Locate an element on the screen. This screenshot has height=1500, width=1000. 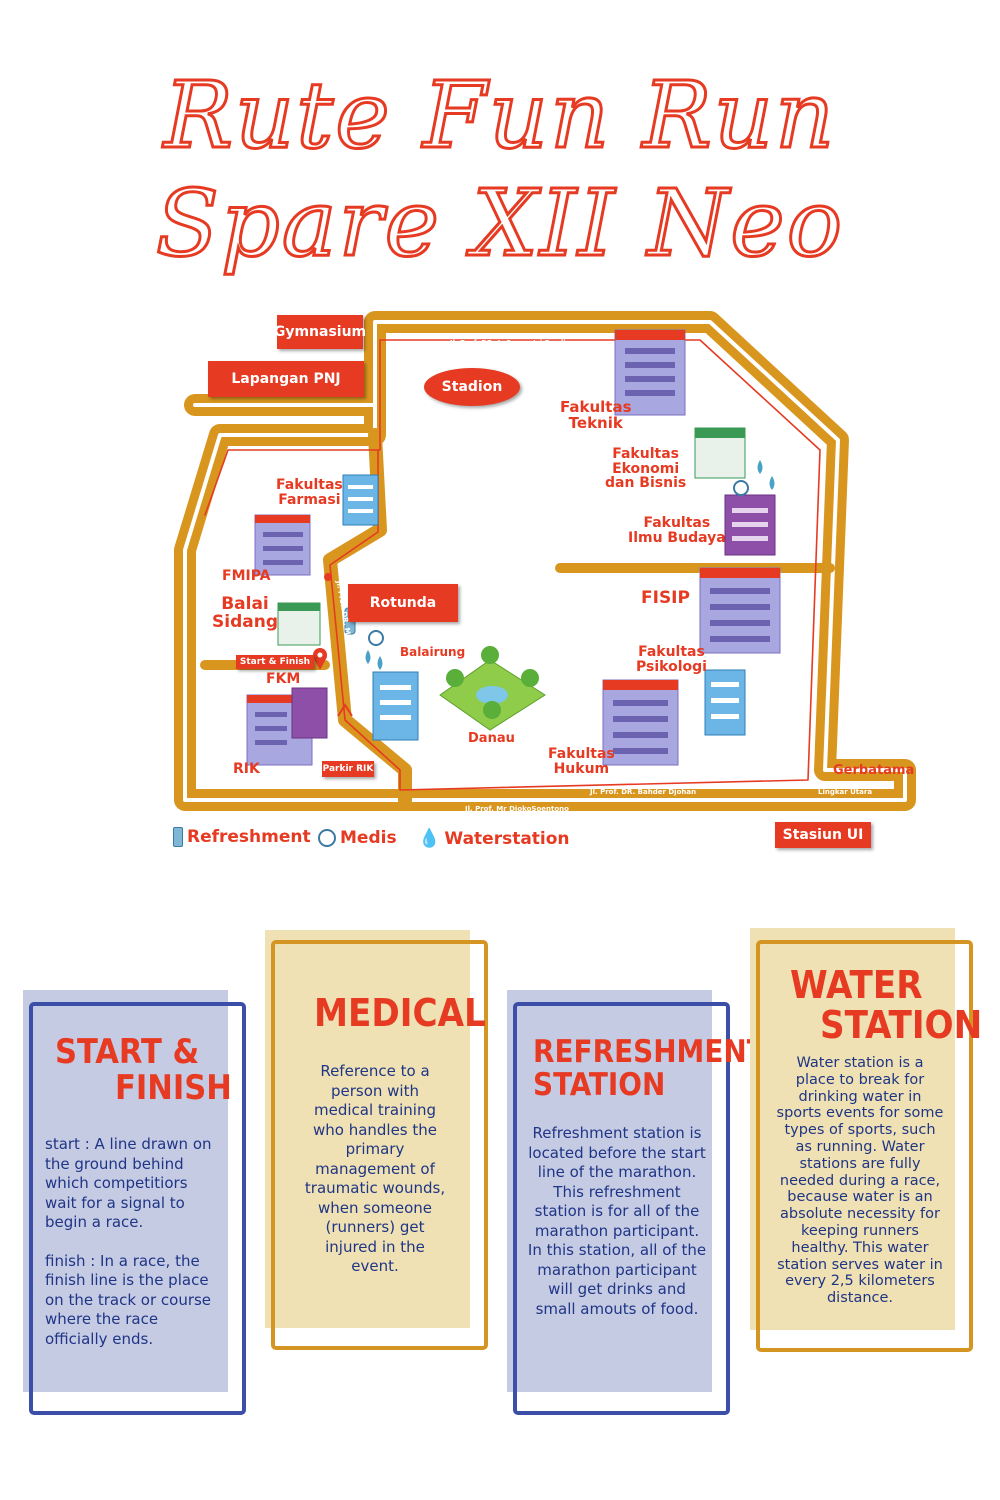
stasiun-ui-label: Stasiun UI is located at coordinates (823, 835).